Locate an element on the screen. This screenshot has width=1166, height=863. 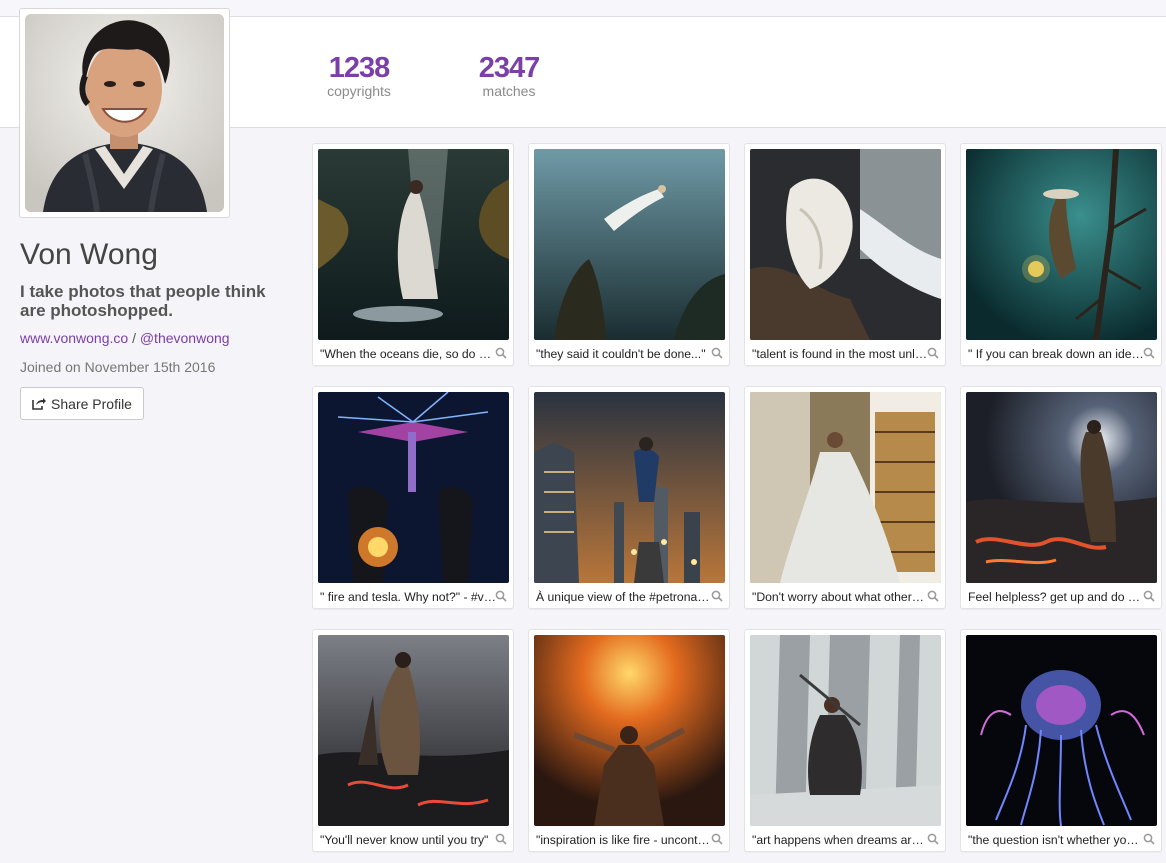
photo-caption: "the question isn't whether you can" is located at coordinates (1056, 840).